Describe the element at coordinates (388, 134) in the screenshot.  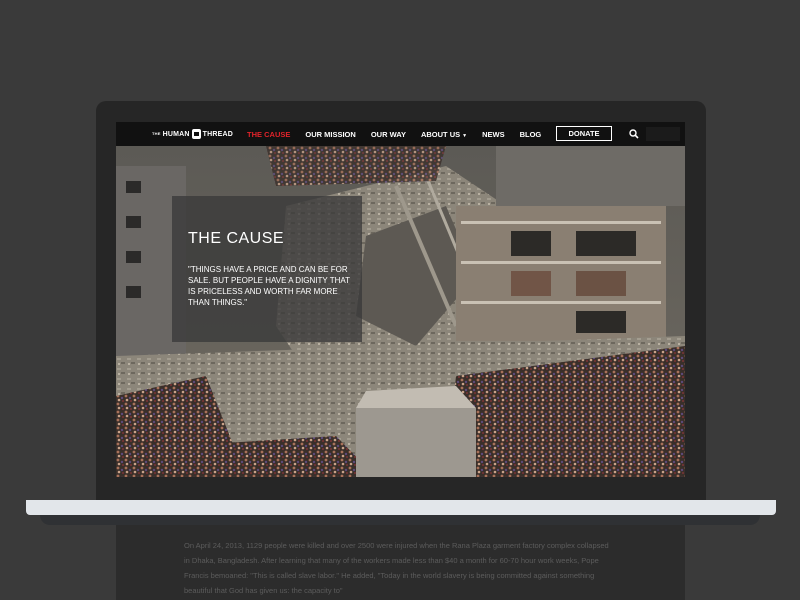
I see `nav-item-our-way: OUR WAY` at that location.